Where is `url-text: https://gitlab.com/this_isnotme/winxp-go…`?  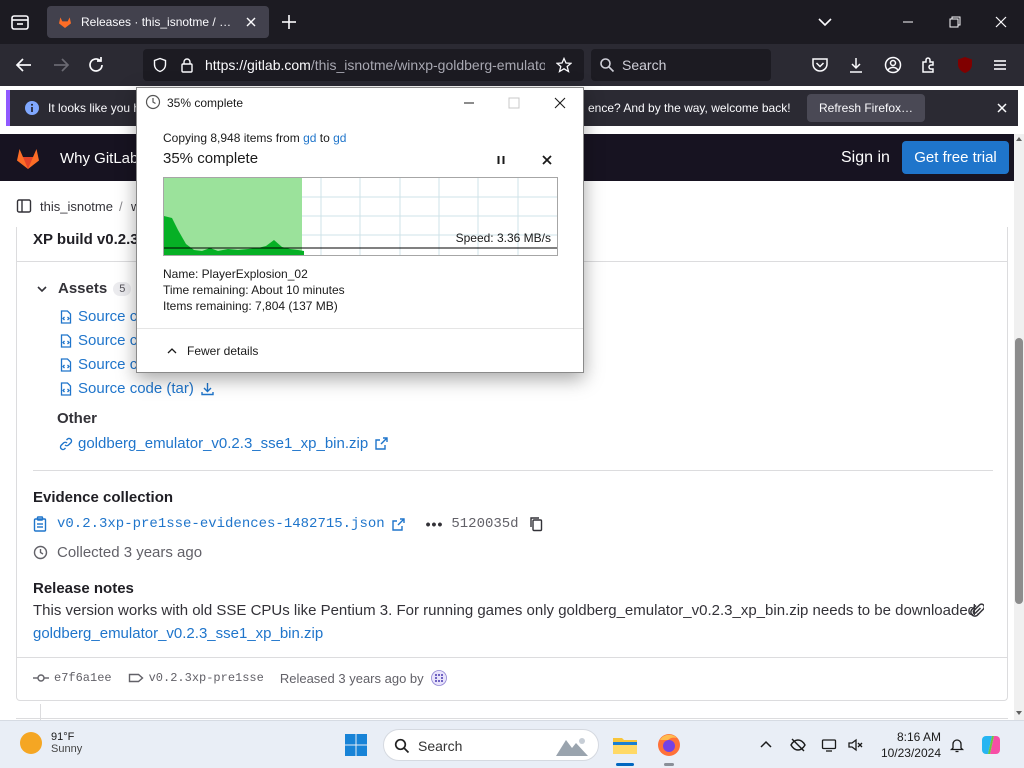
url-text: https://gitlab.com/this_isnotme/winxp-go… is located at coordinates (375, 65).